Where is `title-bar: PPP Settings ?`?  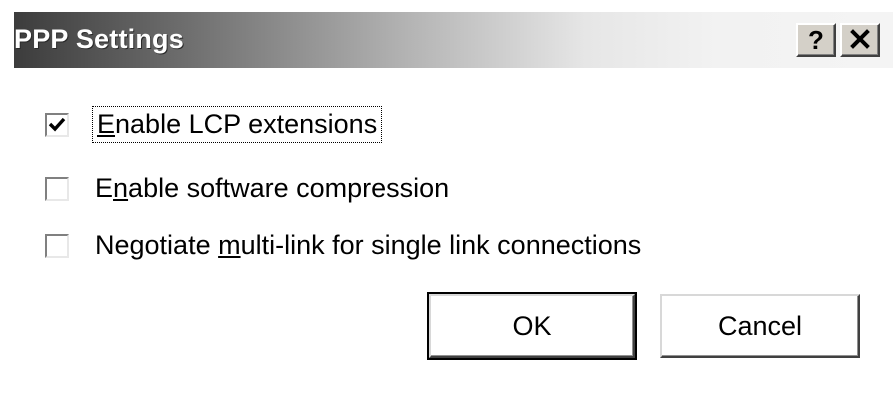
title-bar: PPP Settings ? is located at coordinates (453, 40).